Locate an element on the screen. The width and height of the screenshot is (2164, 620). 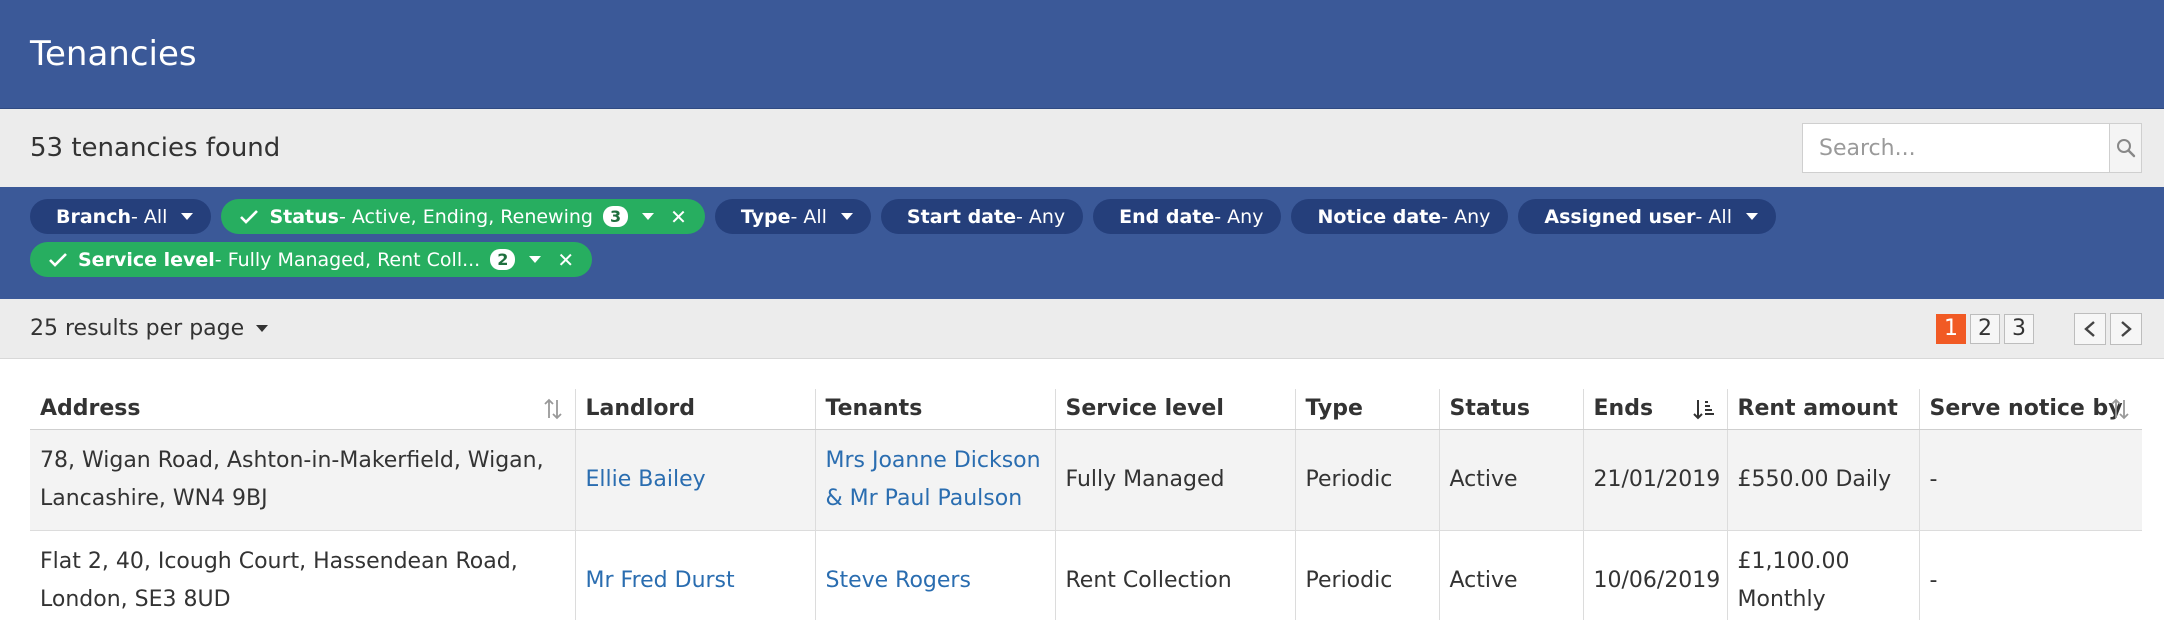
filter-assigned-user: Assigned user - All is located at coordinates (1647, 216).